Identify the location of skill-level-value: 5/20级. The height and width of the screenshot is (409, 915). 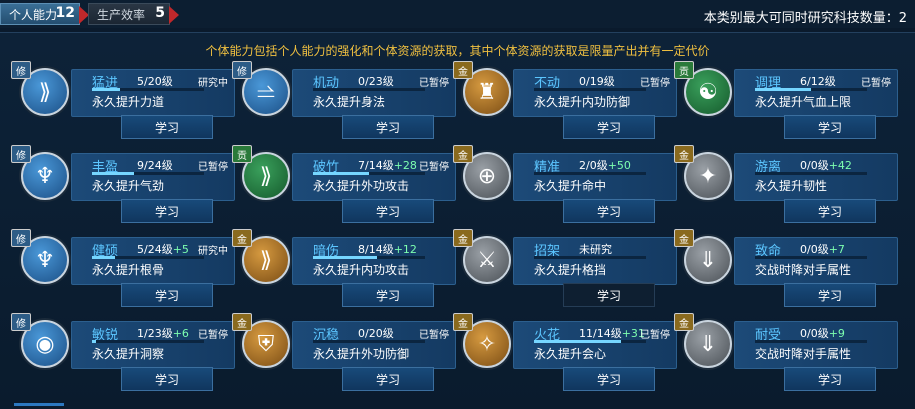
(155, 81).